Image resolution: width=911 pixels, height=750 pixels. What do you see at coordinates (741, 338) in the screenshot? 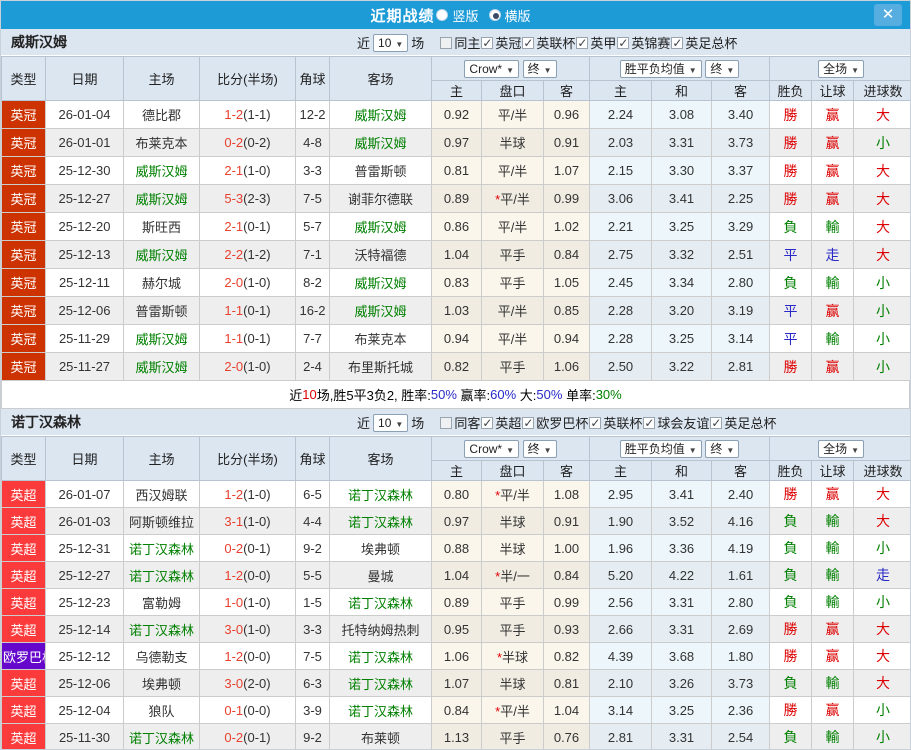
I see `avg-away: 3.14` at bounding box center [741, 338].